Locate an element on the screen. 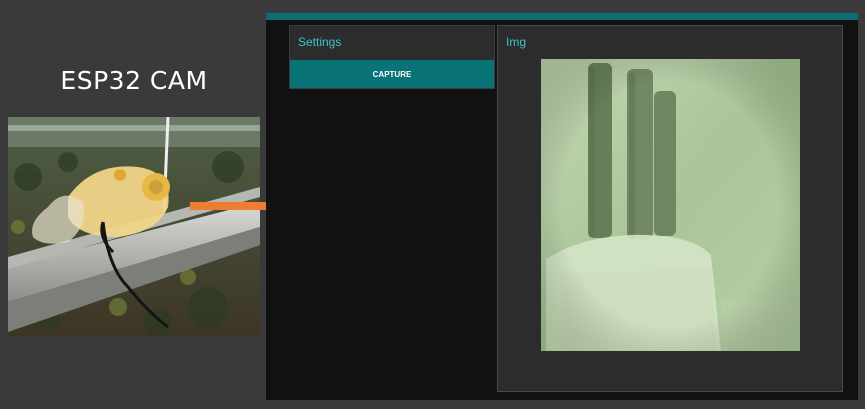 The height and width of the screenshot is (409, 865). settings-title: Settings is located at coordinates (320, 42).